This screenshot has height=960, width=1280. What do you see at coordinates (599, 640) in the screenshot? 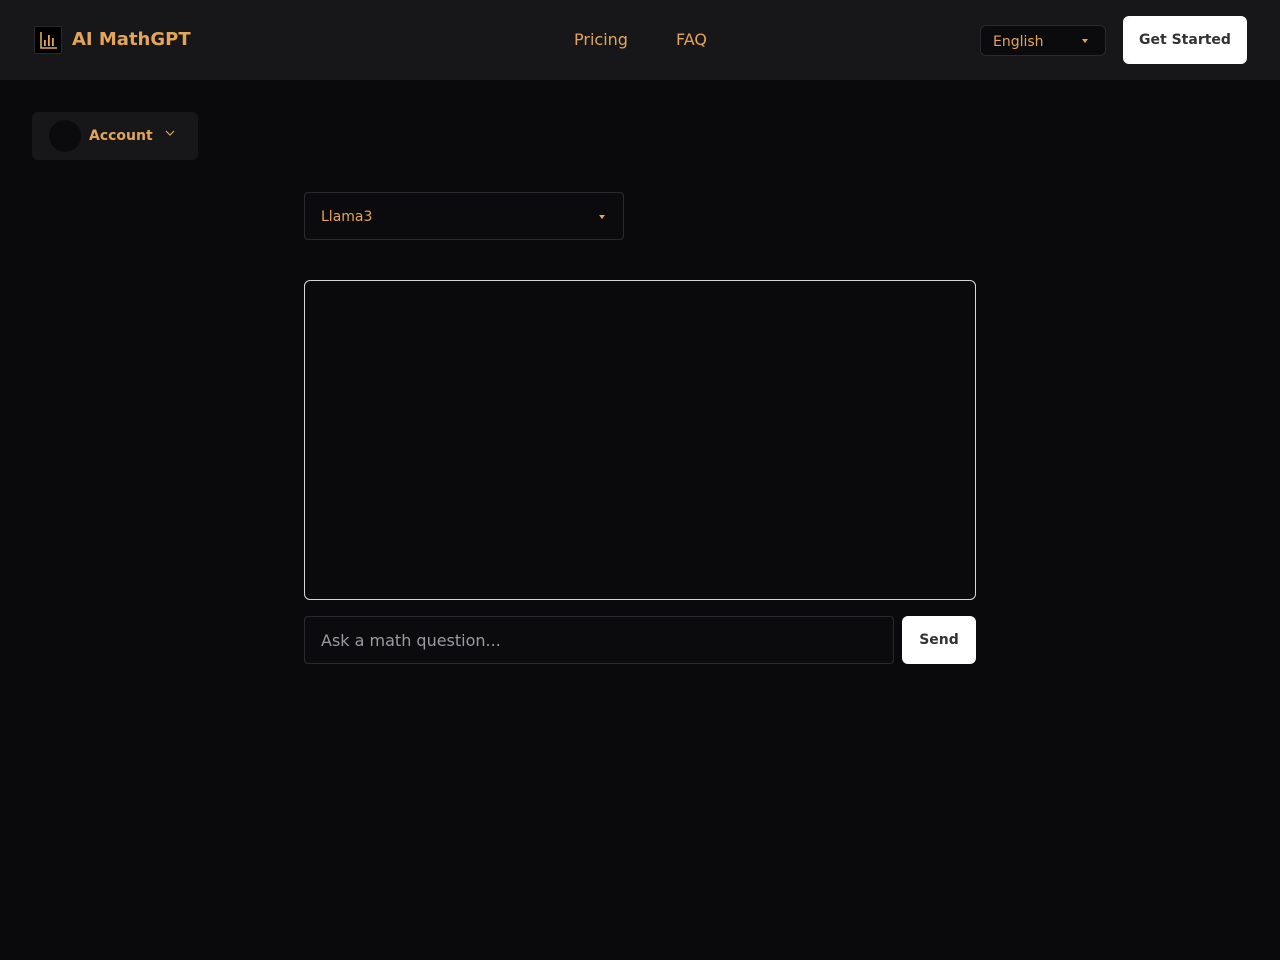
I see `question-input` at bounding box center [599, 640].